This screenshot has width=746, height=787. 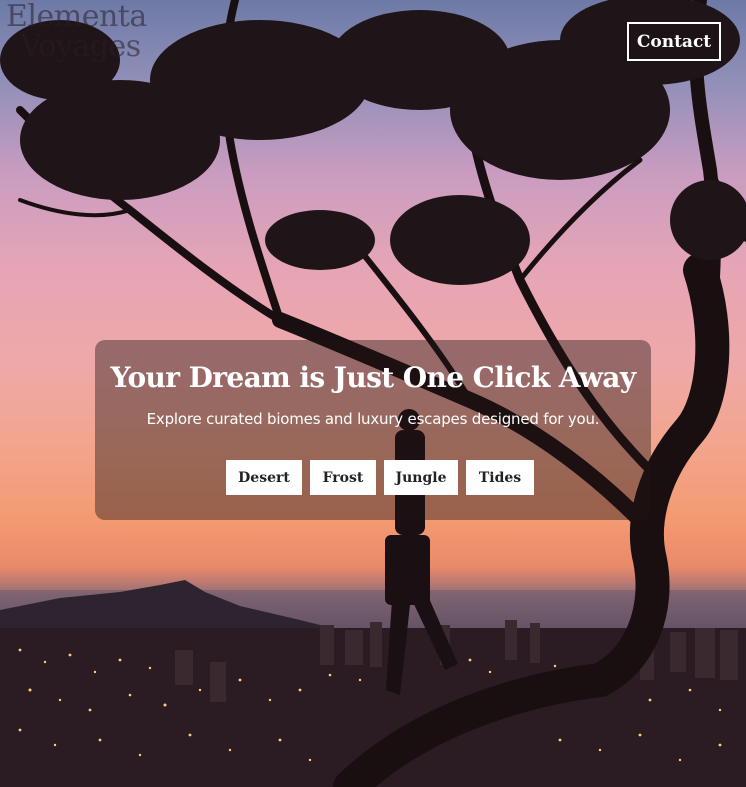 I want to click on desert-button: Desert, so click(x=264, y=477).